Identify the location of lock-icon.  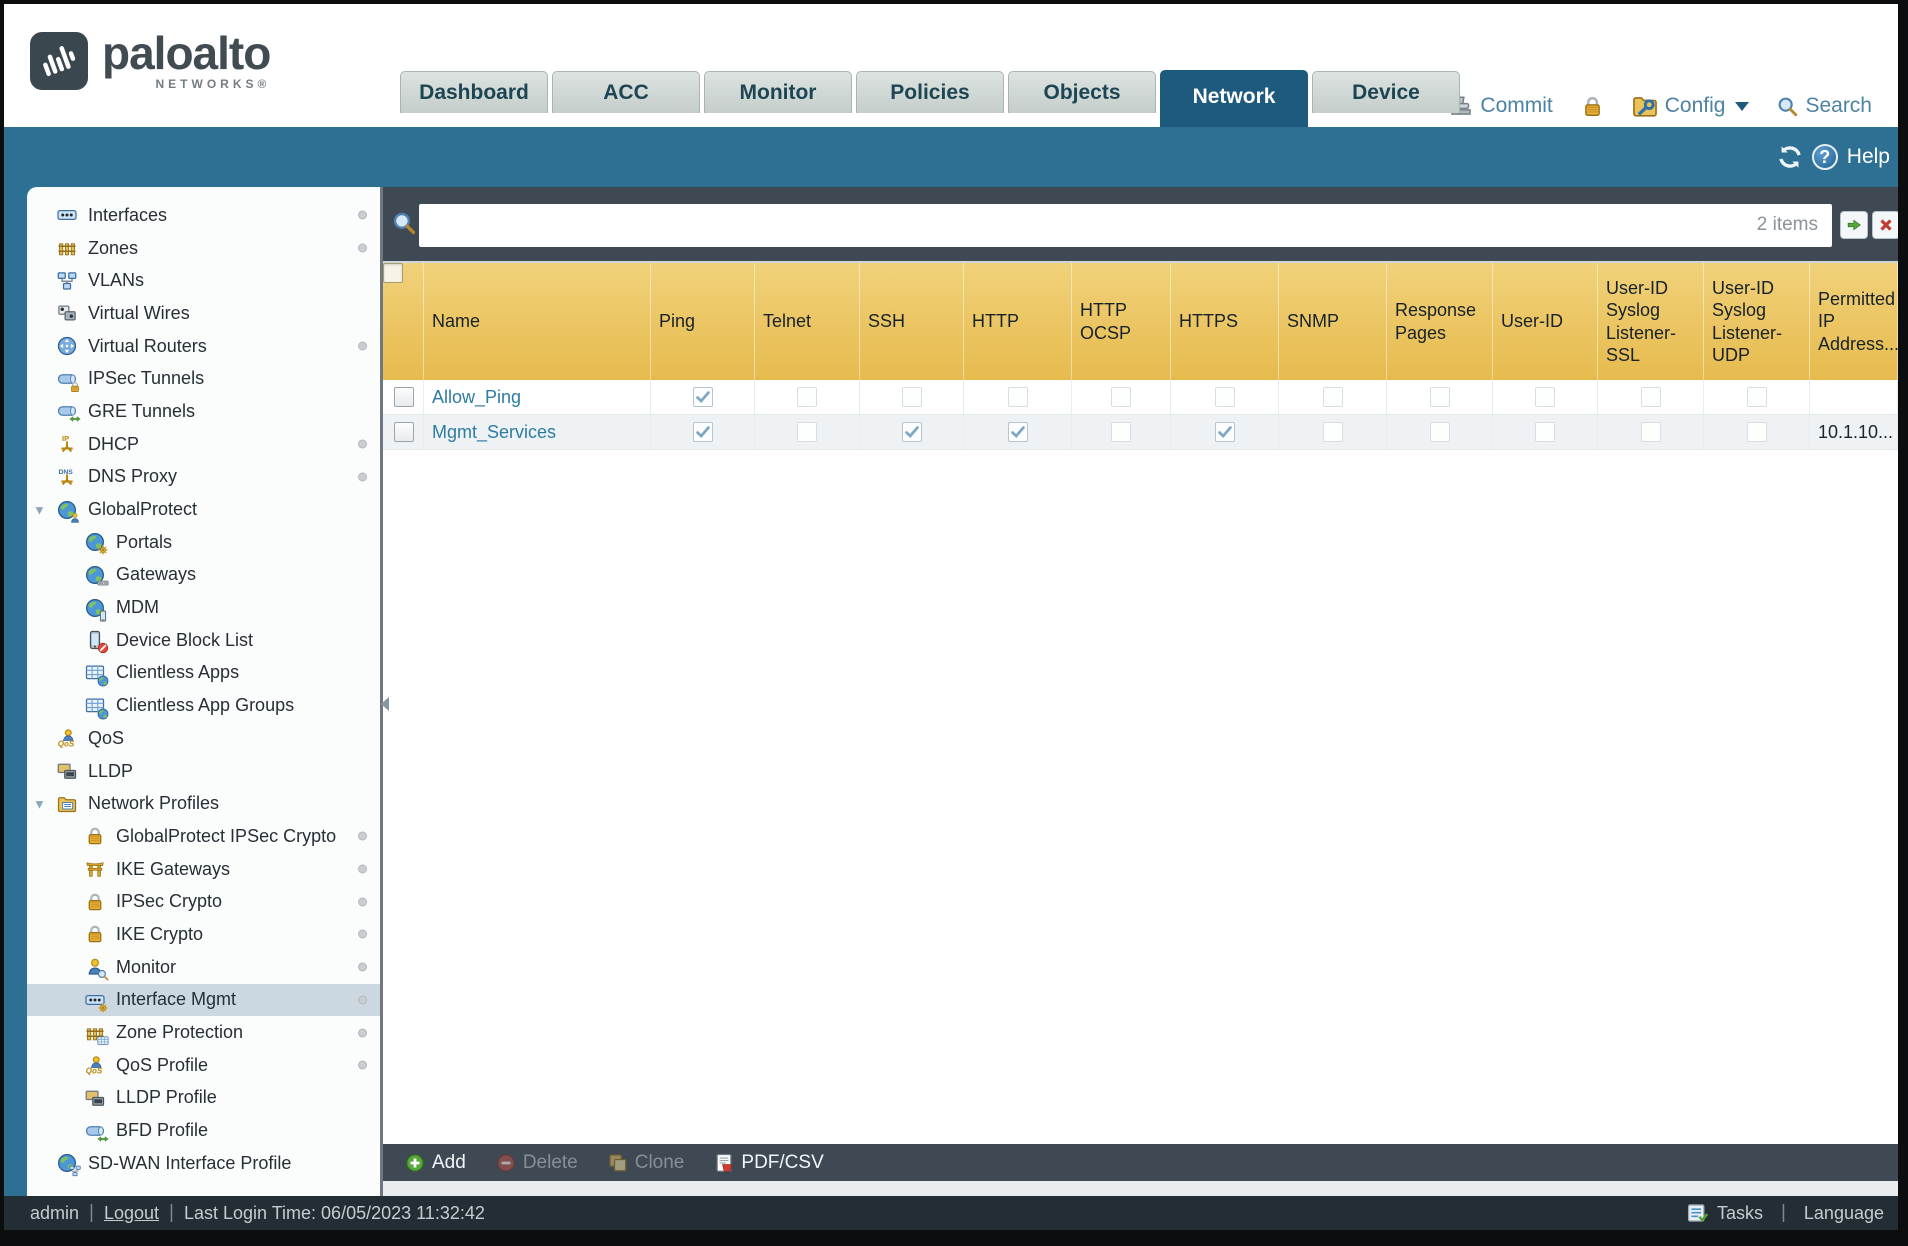
(1592, 106).